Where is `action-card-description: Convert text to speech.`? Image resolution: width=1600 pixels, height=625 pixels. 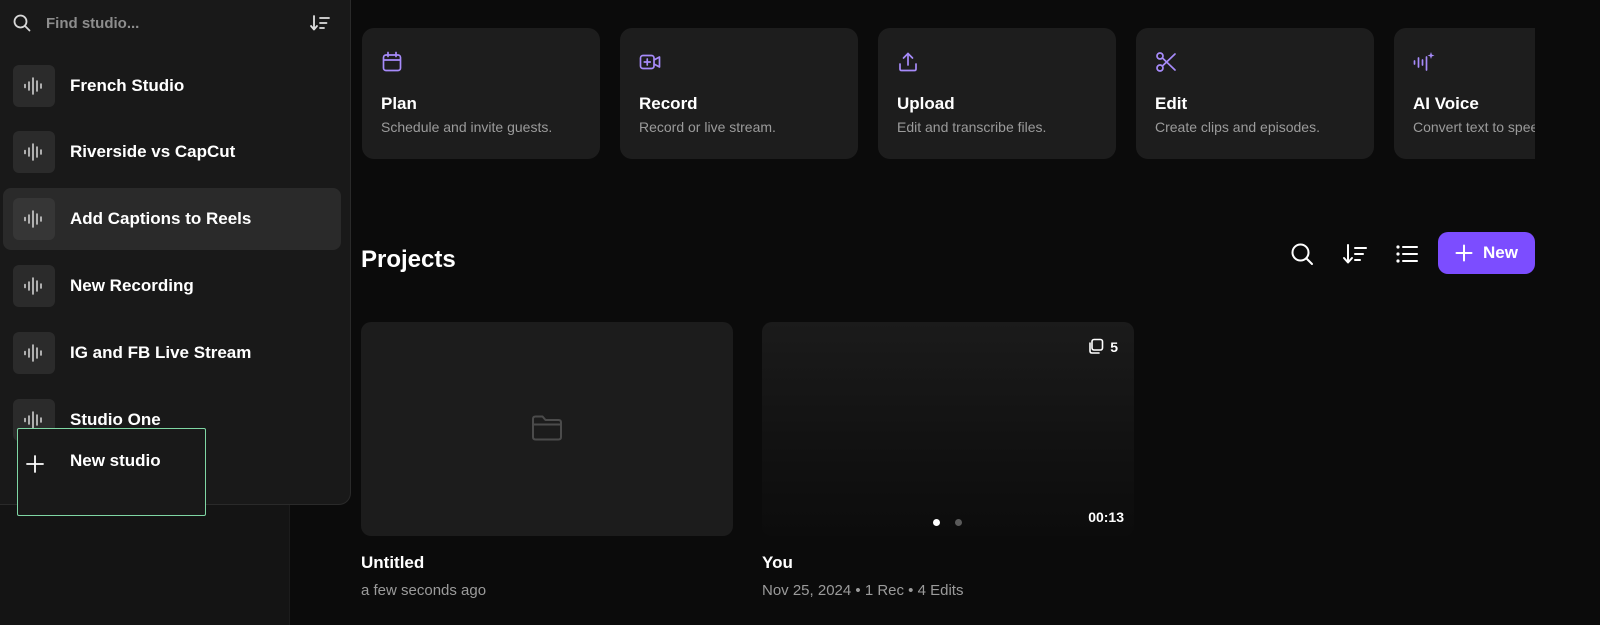
action-card-description: Convert text to speech. is located at coordinates (1474, 127).